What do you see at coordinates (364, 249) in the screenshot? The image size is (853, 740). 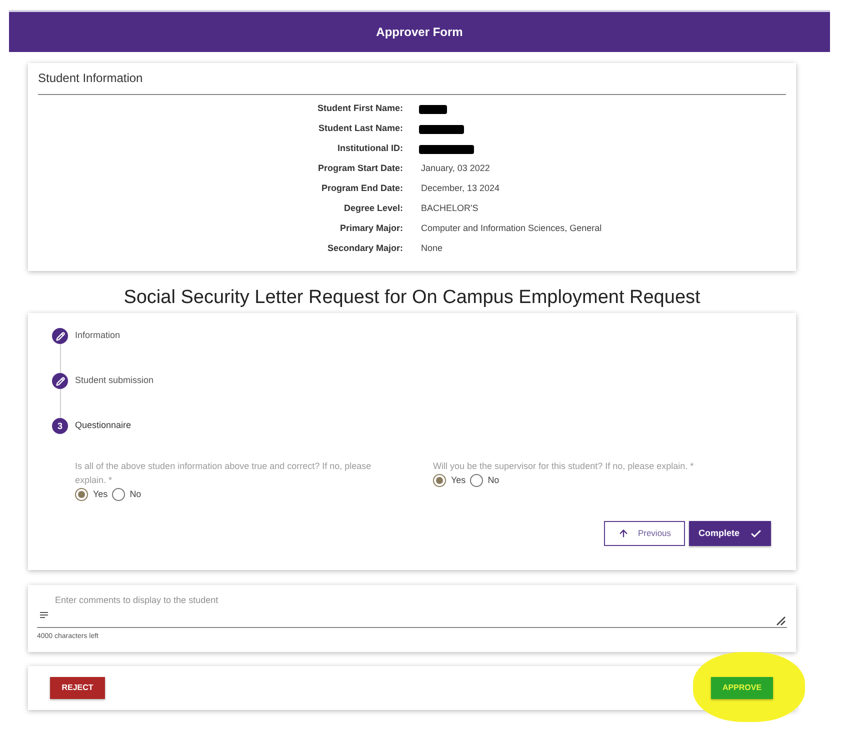 I see `field-label: Secondary Major:` at bounding box center [364, 249].